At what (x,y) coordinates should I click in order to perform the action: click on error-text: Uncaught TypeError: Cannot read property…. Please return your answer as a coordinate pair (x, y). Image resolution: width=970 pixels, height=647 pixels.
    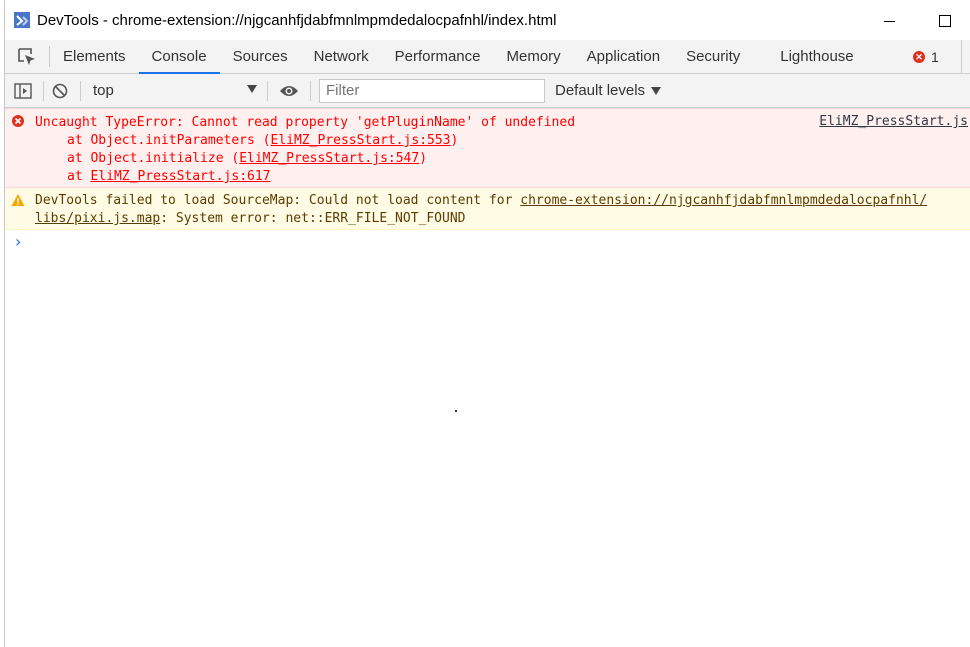
    Looking at the image, I should click on (305, 122).